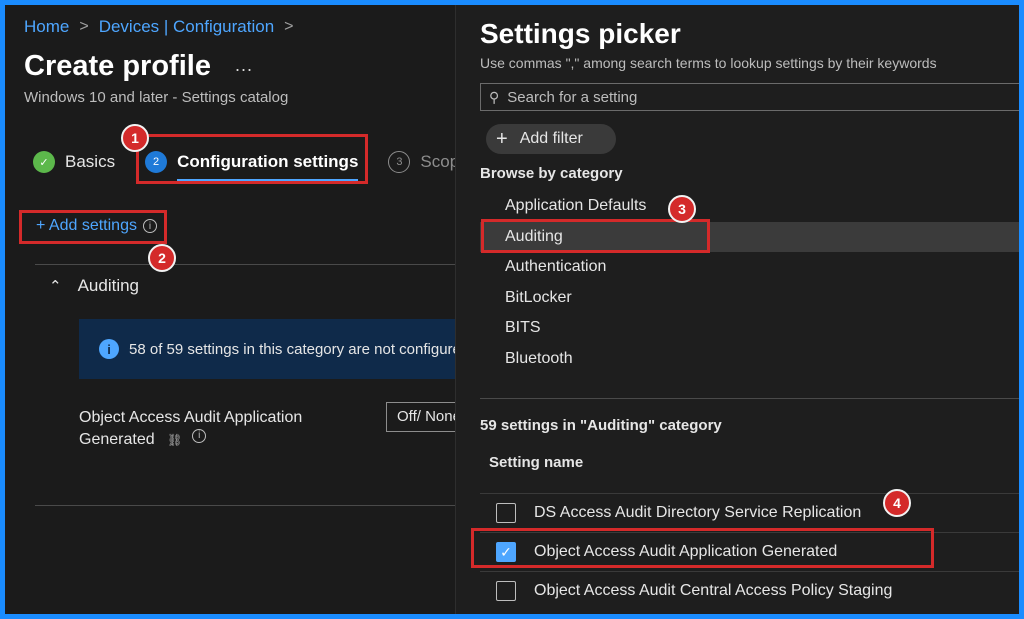 The width and height of the screenshot is (1024, 619). I want to click on breadcrumb-home: Home, so click(46, 27).